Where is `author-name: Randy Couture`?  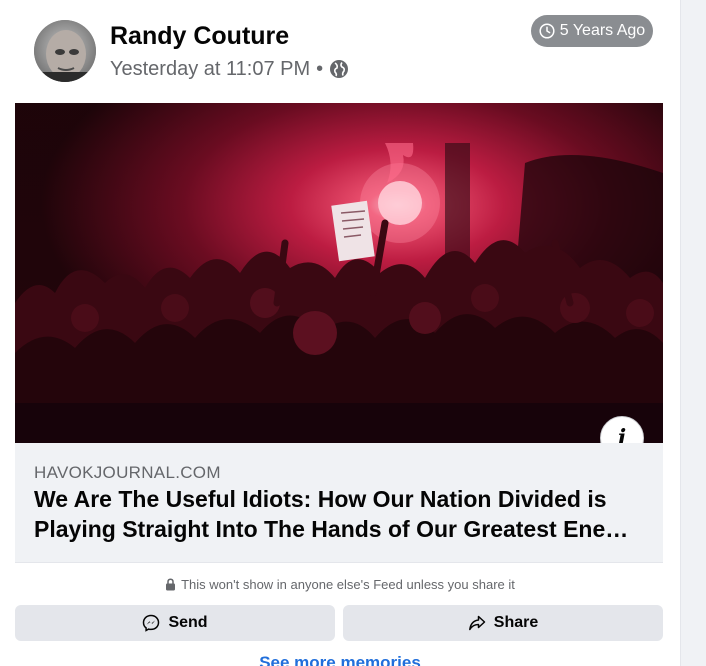
author-name: Randy Couture is located at coordinates (199, 36).